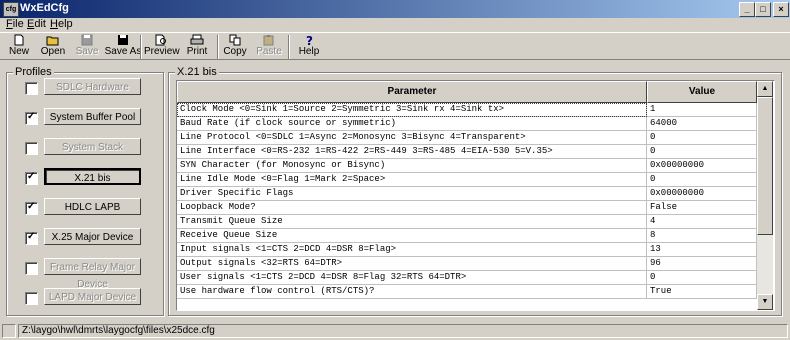 The height and width of the screenshot is (340, 790). Describe the element at coordinates (412, 236) in the screenshot. I see `parameter-cell: Receive Queue Size` at that location.